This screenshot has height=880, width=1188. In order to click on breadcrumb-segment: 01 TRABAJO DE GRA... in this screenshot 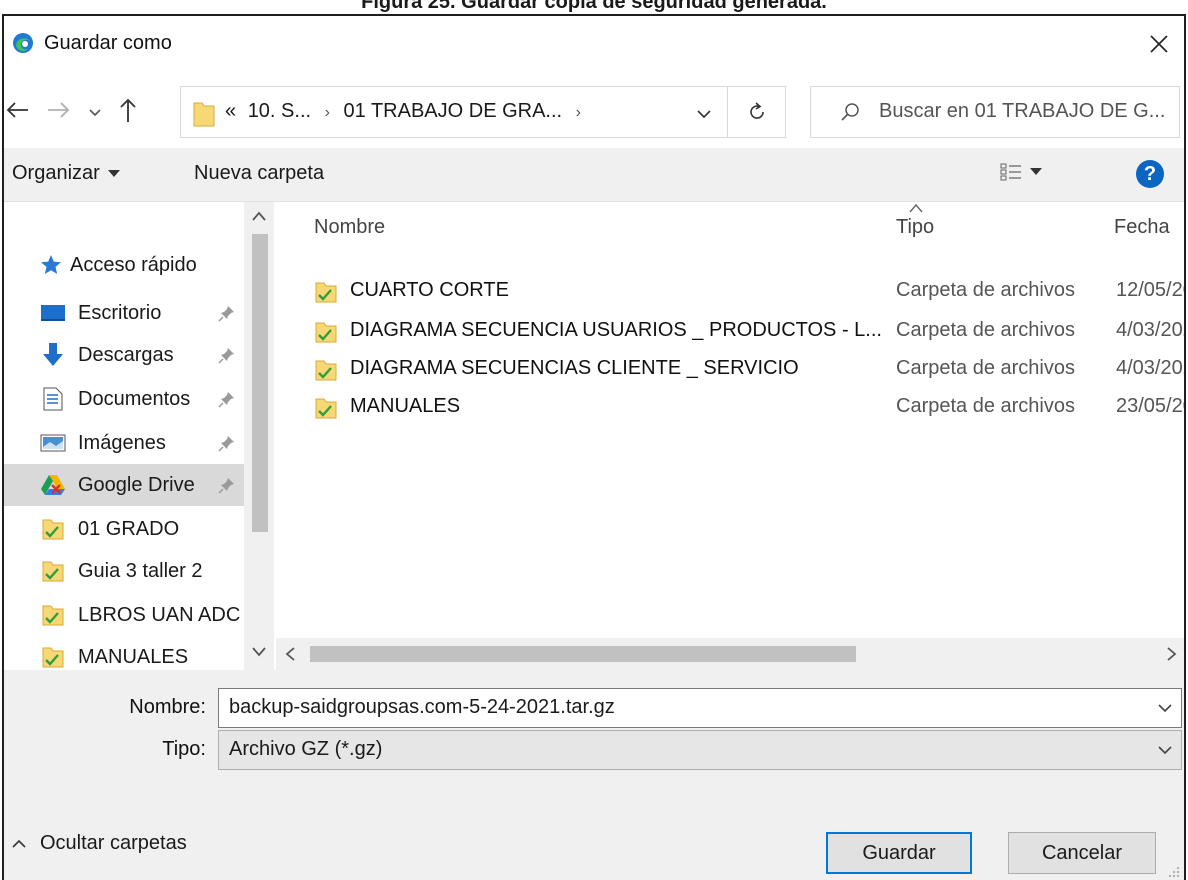, I will do `click(453, 111)`.